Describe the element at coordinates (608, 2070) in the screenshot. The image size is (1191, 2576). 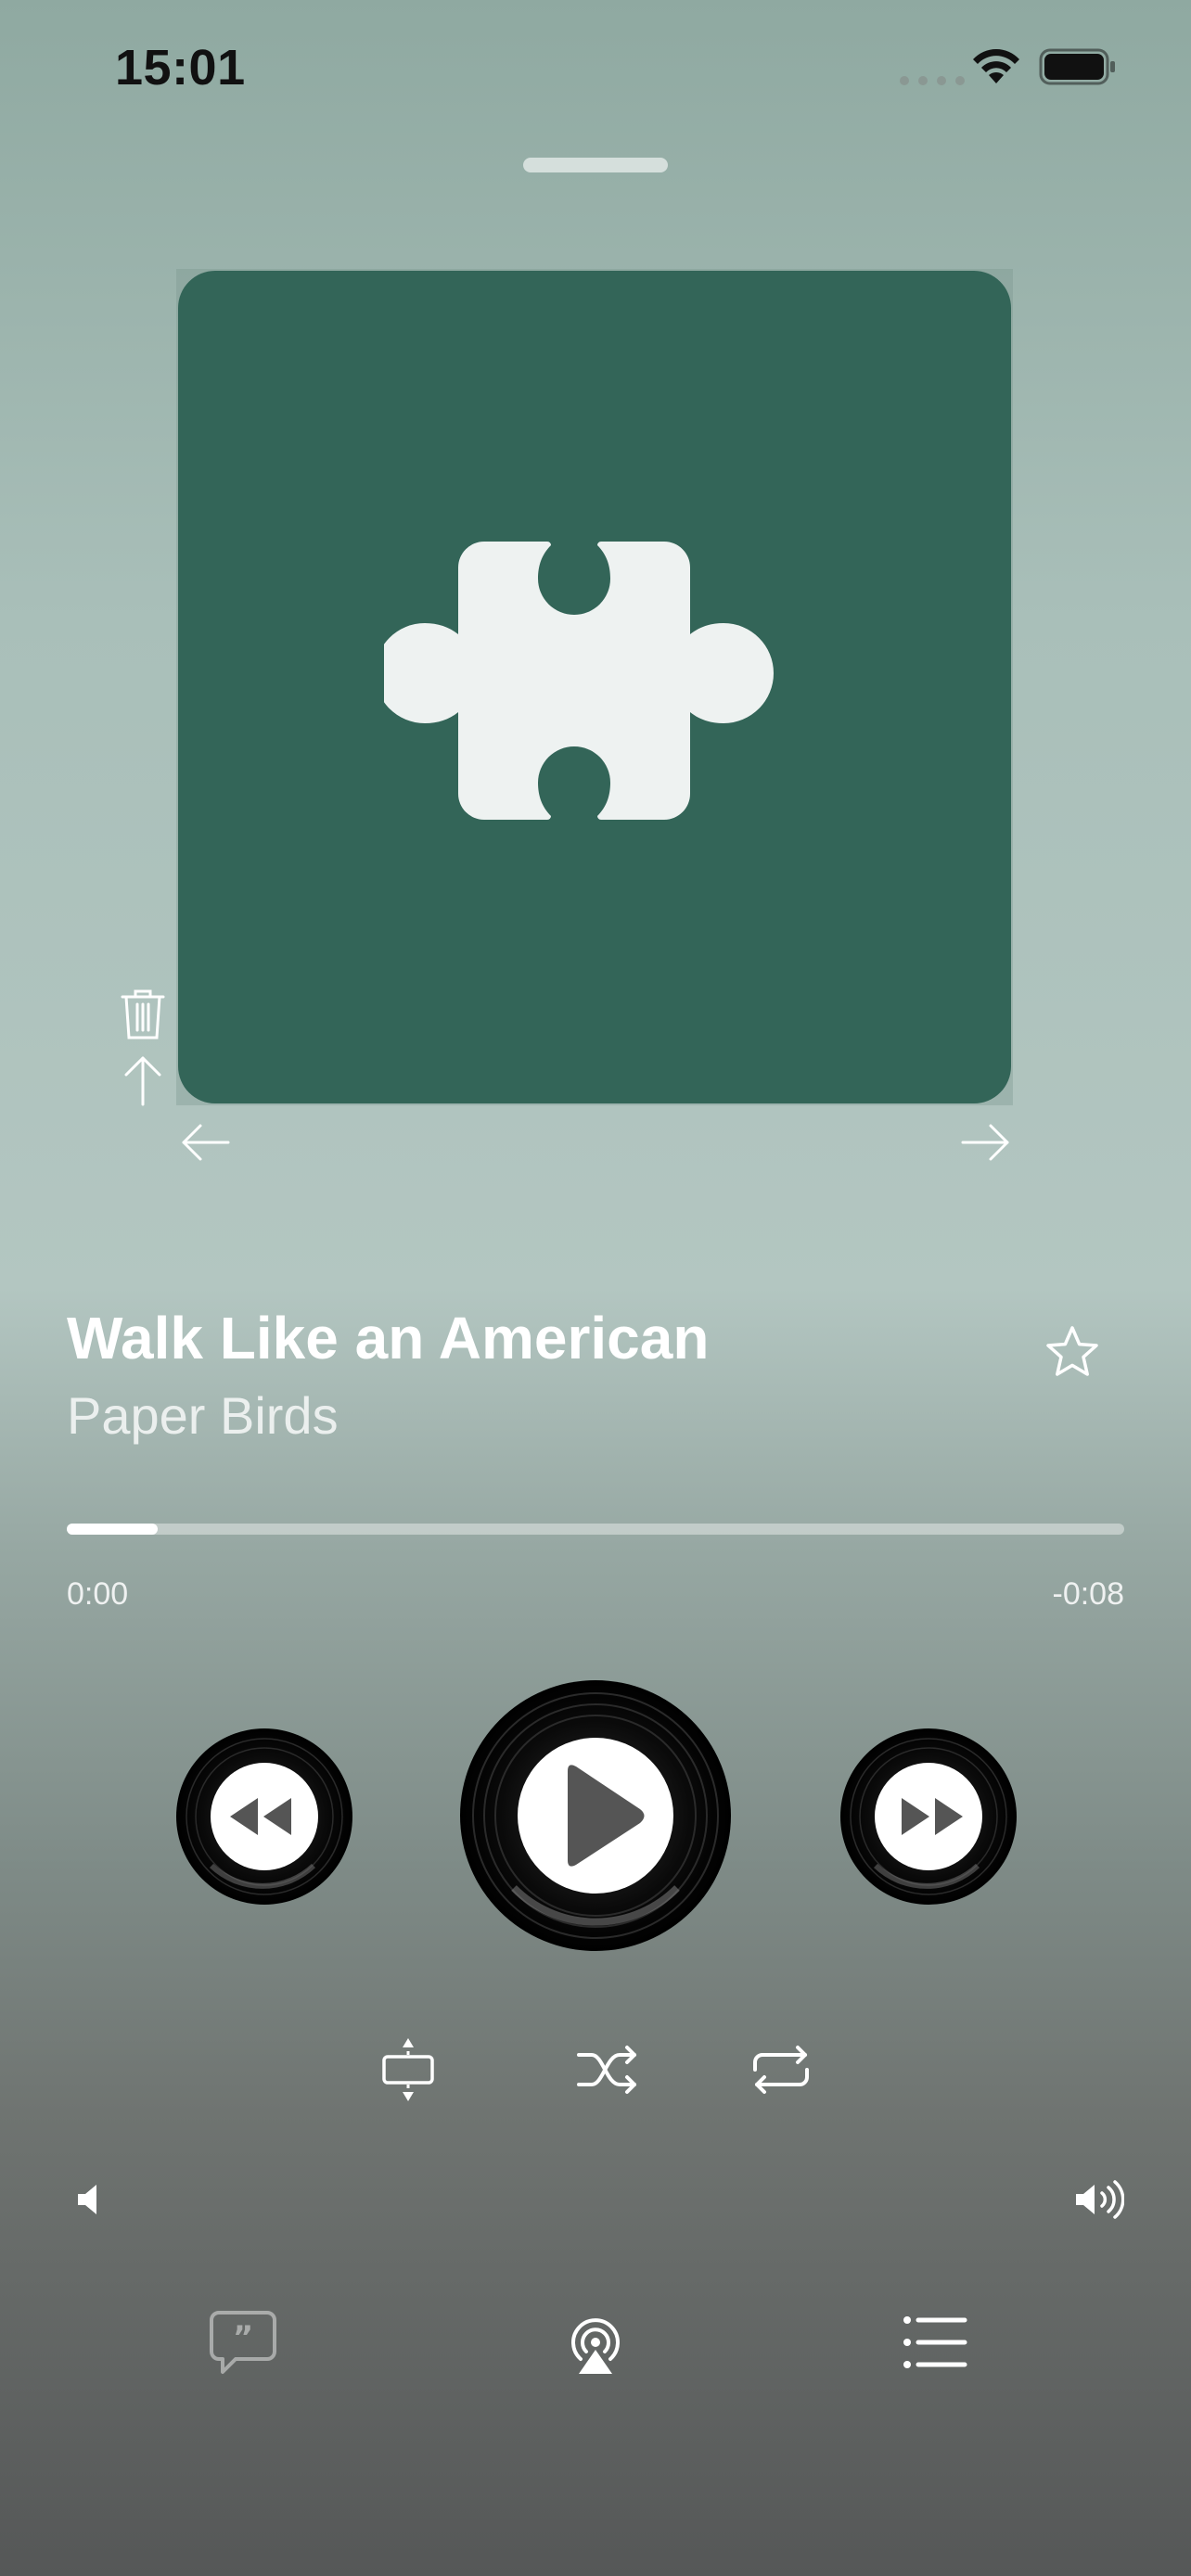
I see `shuffle-icon` at that location.